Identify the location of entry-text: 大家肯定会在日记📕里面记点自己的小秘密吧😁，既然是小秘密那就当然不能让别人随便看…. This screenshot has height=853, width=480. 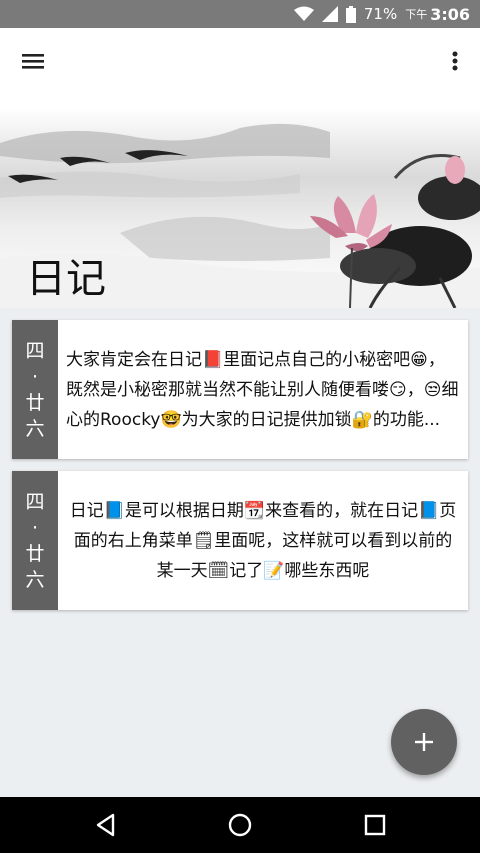
(263, 389).